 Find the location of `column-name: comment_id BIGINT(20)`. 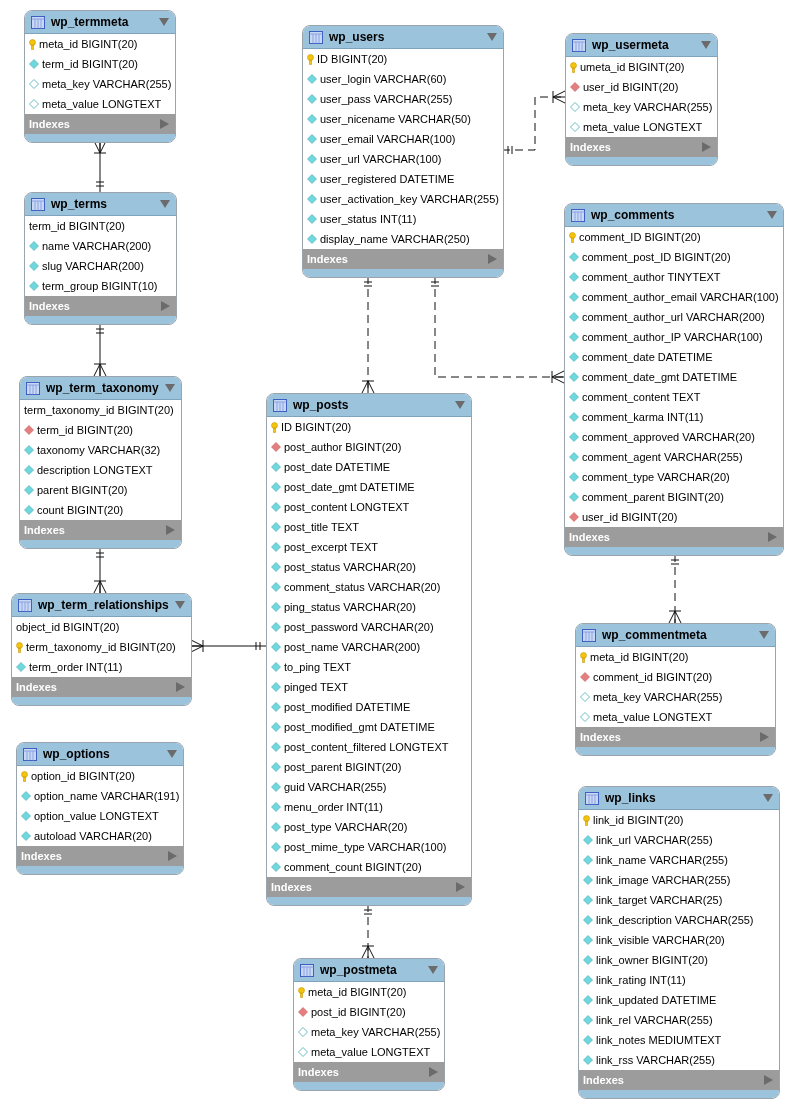

column-name: comment_id BIGINT(20) is located at coordinates (653, 677).